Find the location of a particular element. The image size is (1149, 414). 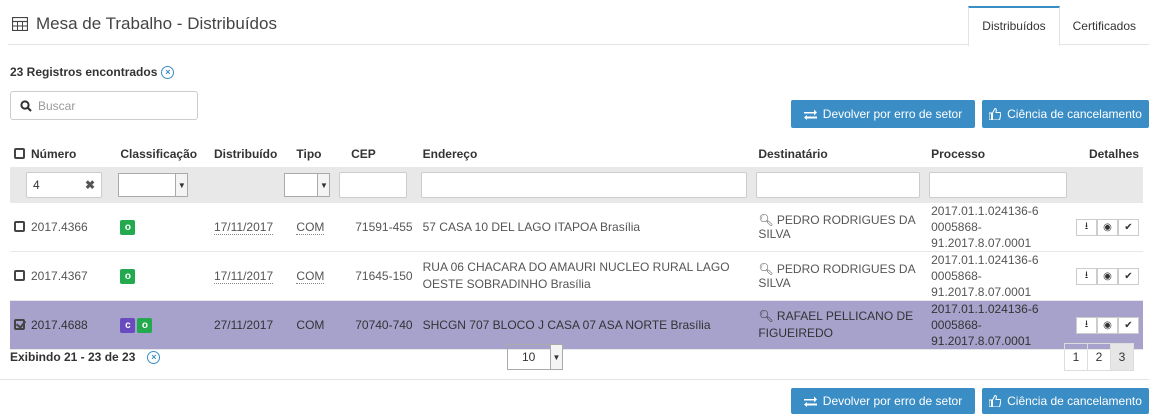

pagination: 1 2 3 is located at coordinates (1099, 357).